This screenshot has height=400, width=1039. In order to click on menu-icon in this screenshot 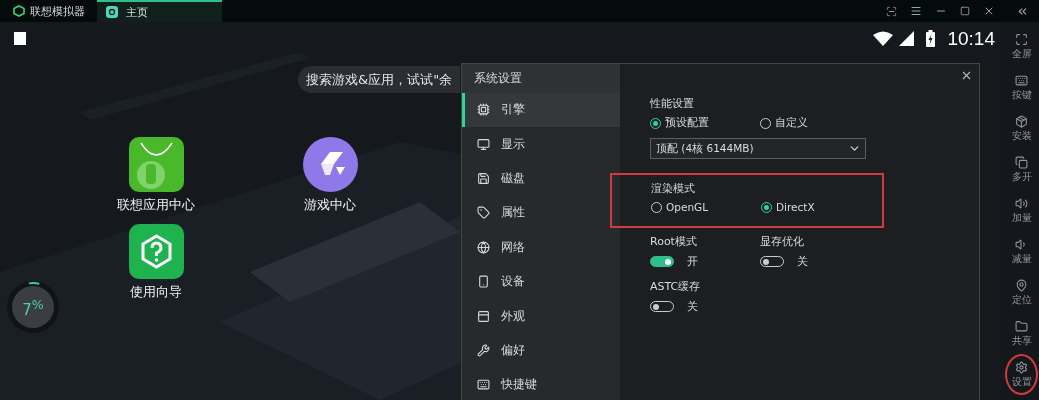, I will do `click(916, 11)`.